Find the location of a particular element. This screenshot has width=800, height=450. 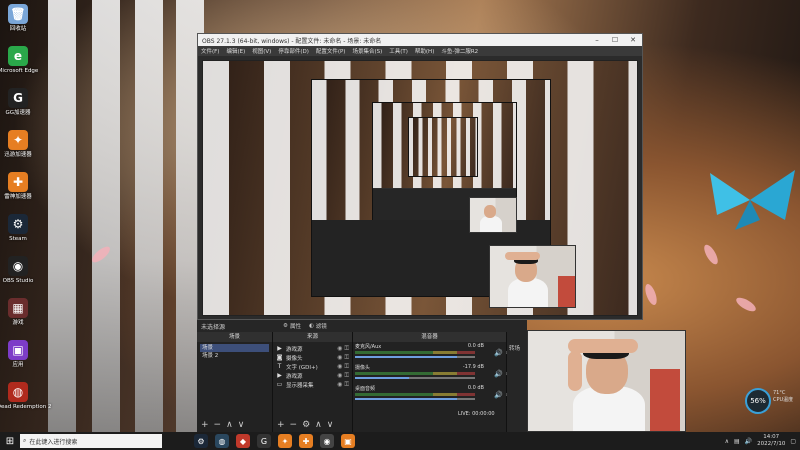

taskbar-search-box: ⌕ 在此键入进行搜索 is located at coordinates (91, 441).